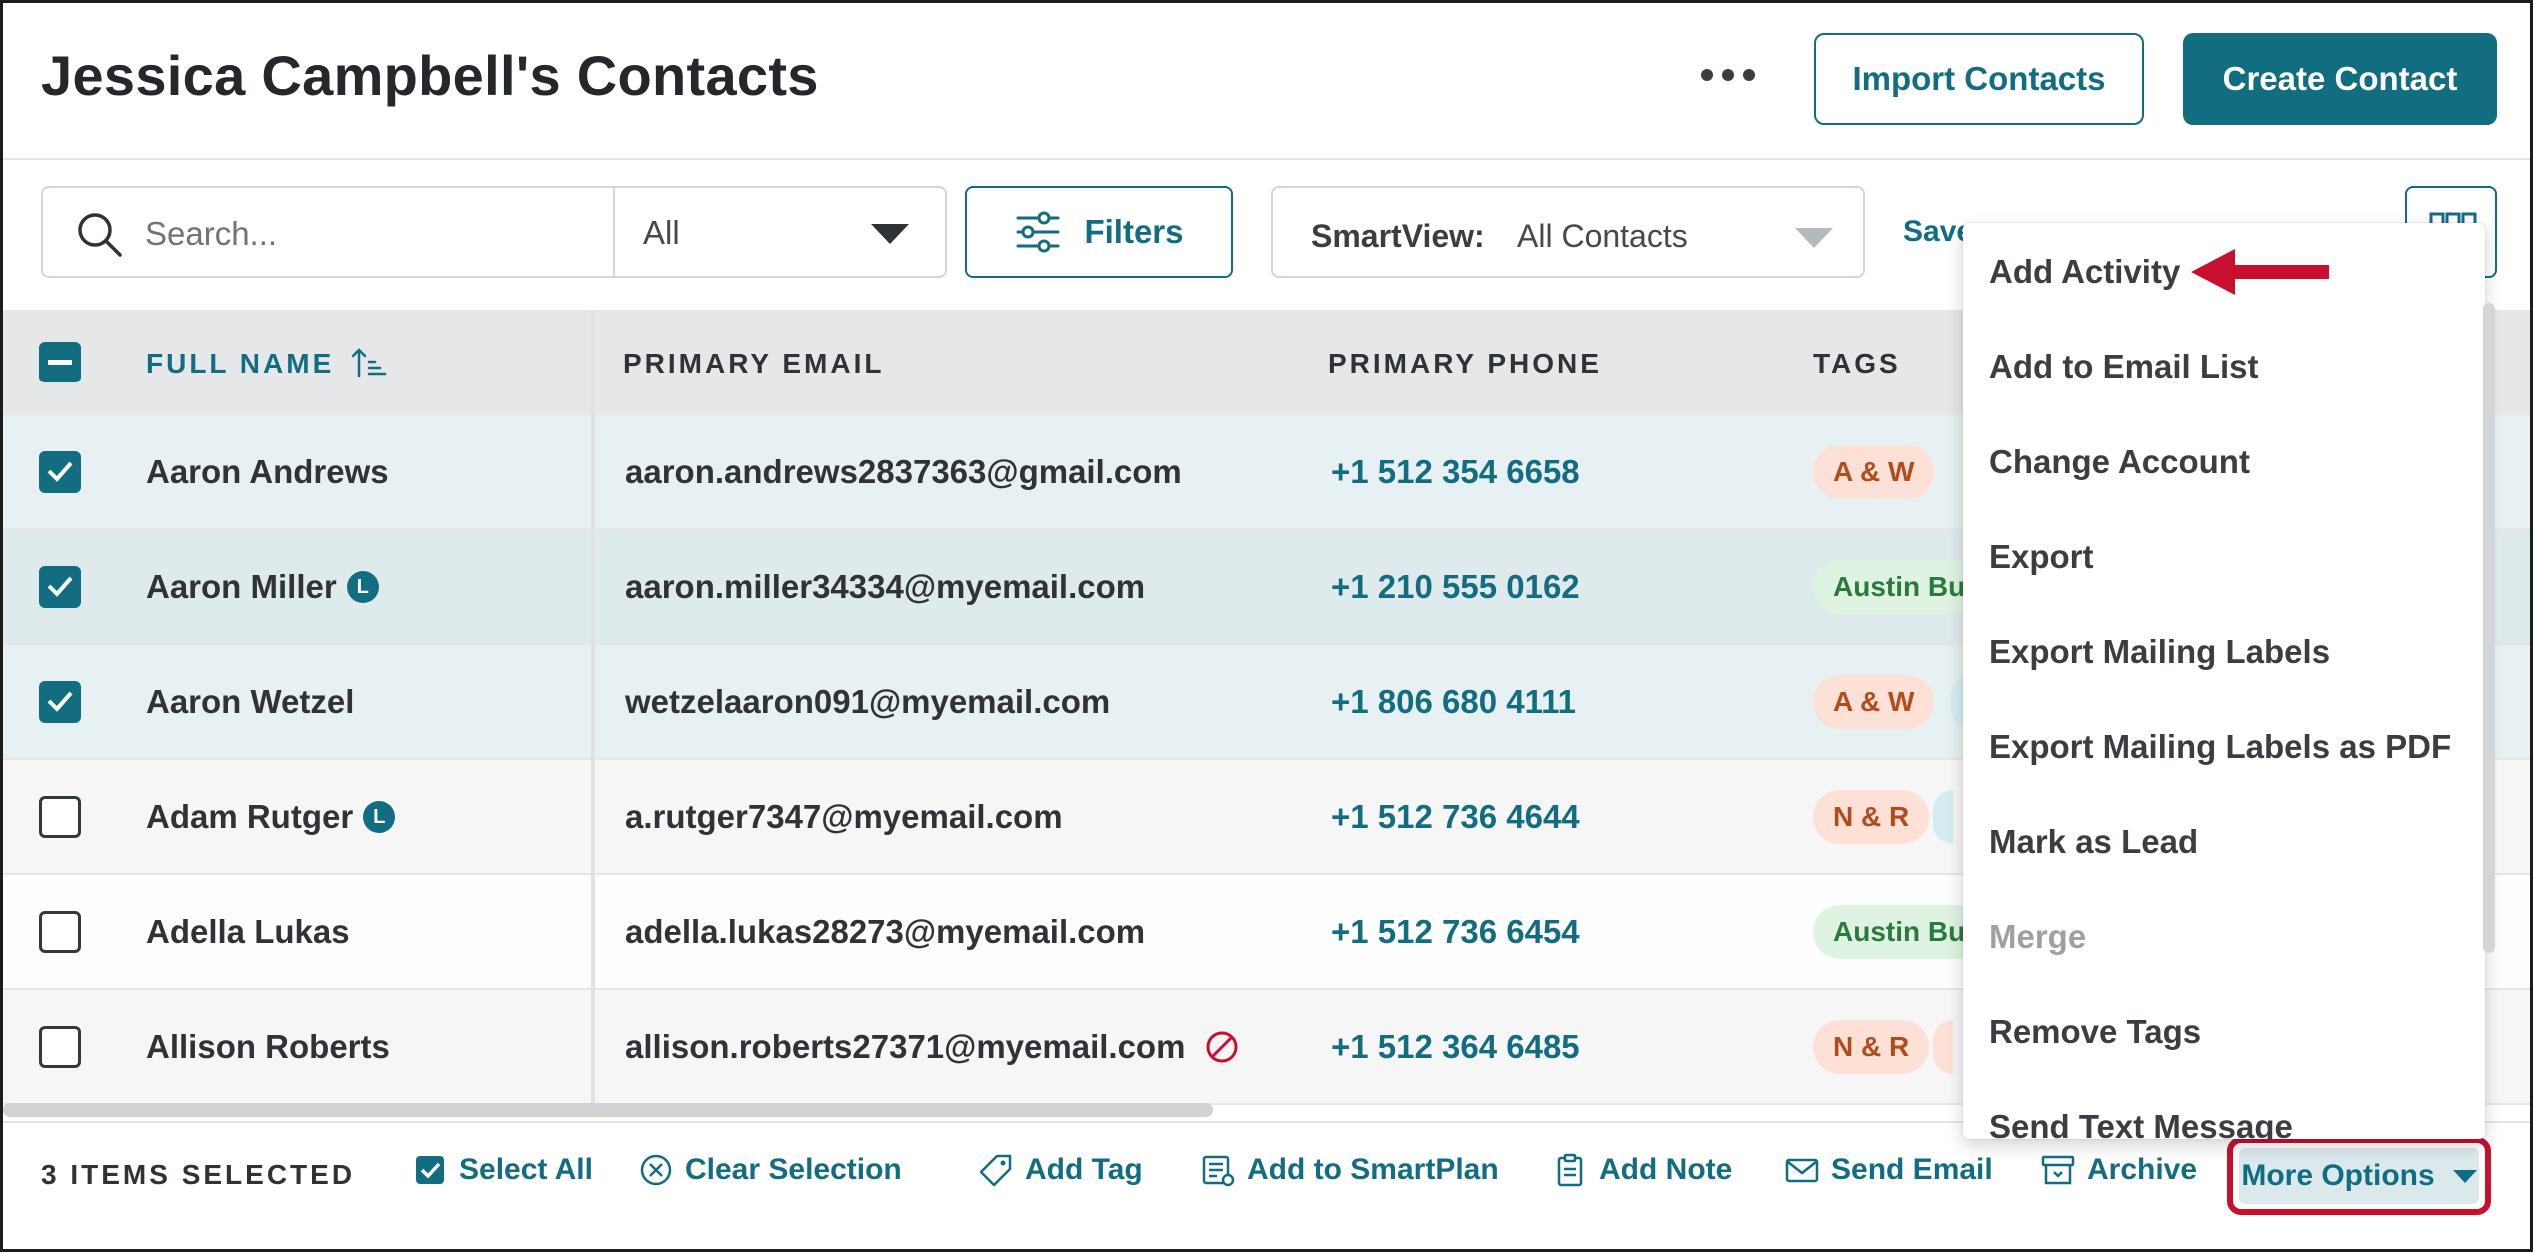 The height and width of the screenshot is (1252, 2533). What do you see at coordinates (2093, 842) in the screenshot?
I see `menu-item-mark-as-lead: Mark as Lead` at bounding box center [2093, 842].